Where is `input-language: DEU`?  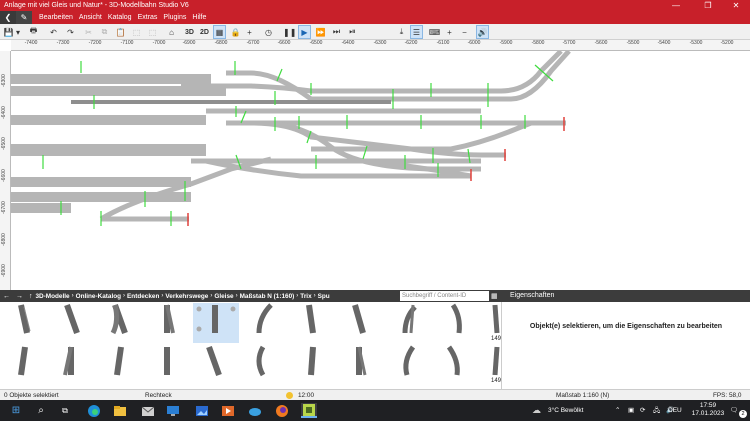
input-language: DEU is located at coordinates (675, 410).